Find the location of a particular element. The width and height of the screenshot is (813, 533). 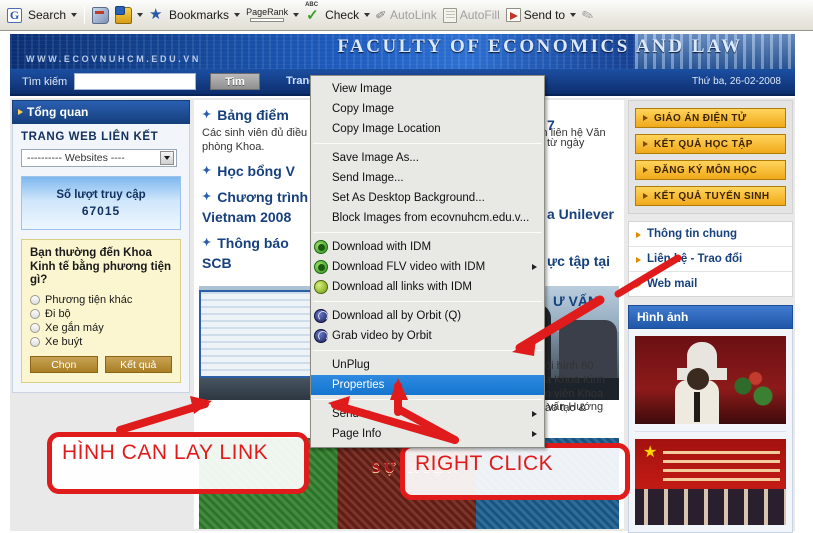

google-logo-button: G is located at coordinates (14, 15).